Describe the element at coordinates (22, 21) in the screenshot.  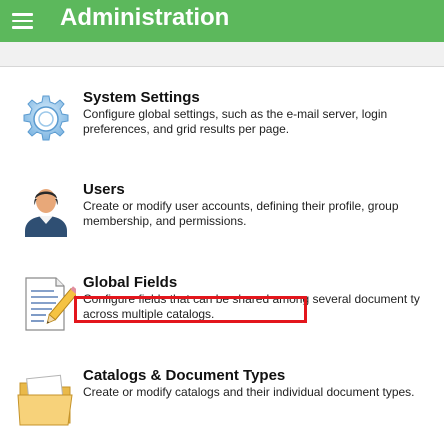
I see `hamburger-menu-icon` at that location.